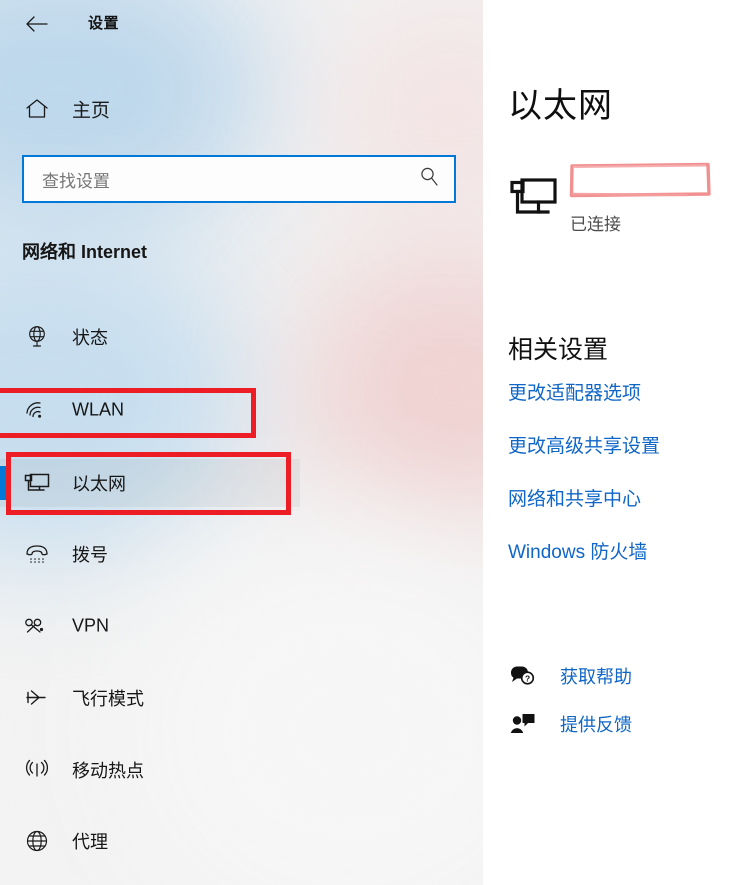 The image size is (738, 885). I want to click on airplane-icon, so click(37, 698).